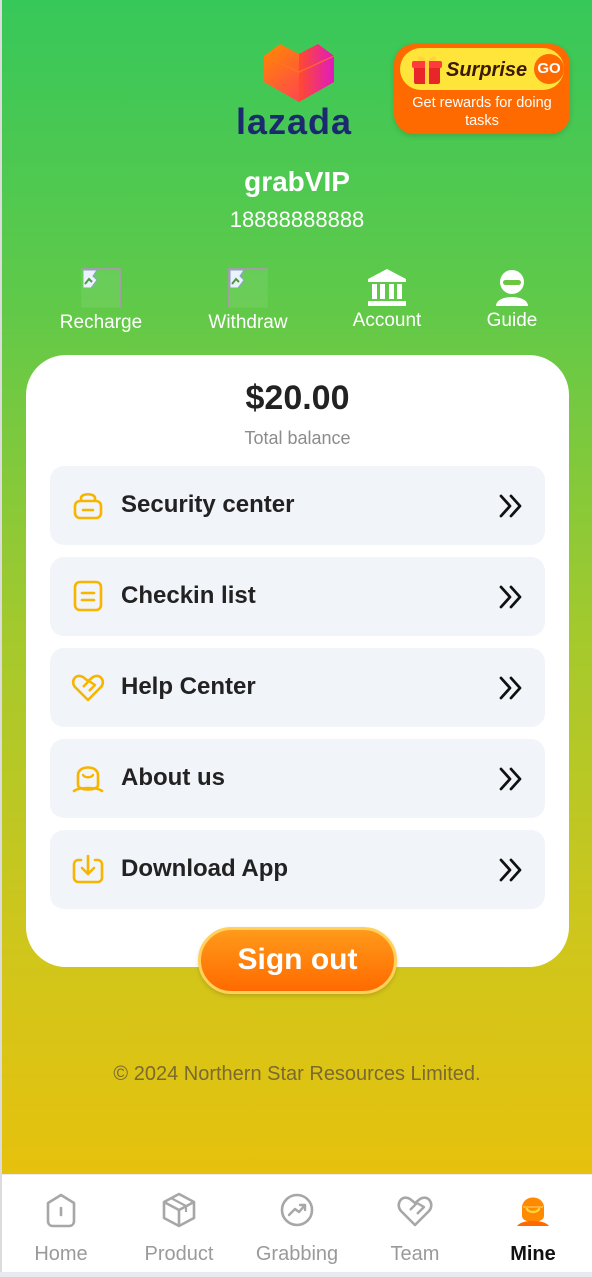  I want to click on recharge-label: Recharge, so click(101, 322).